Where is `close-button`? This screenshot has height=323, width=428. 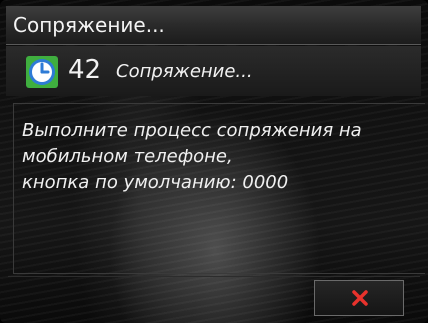
close-button is located at coordinates (359, 298).